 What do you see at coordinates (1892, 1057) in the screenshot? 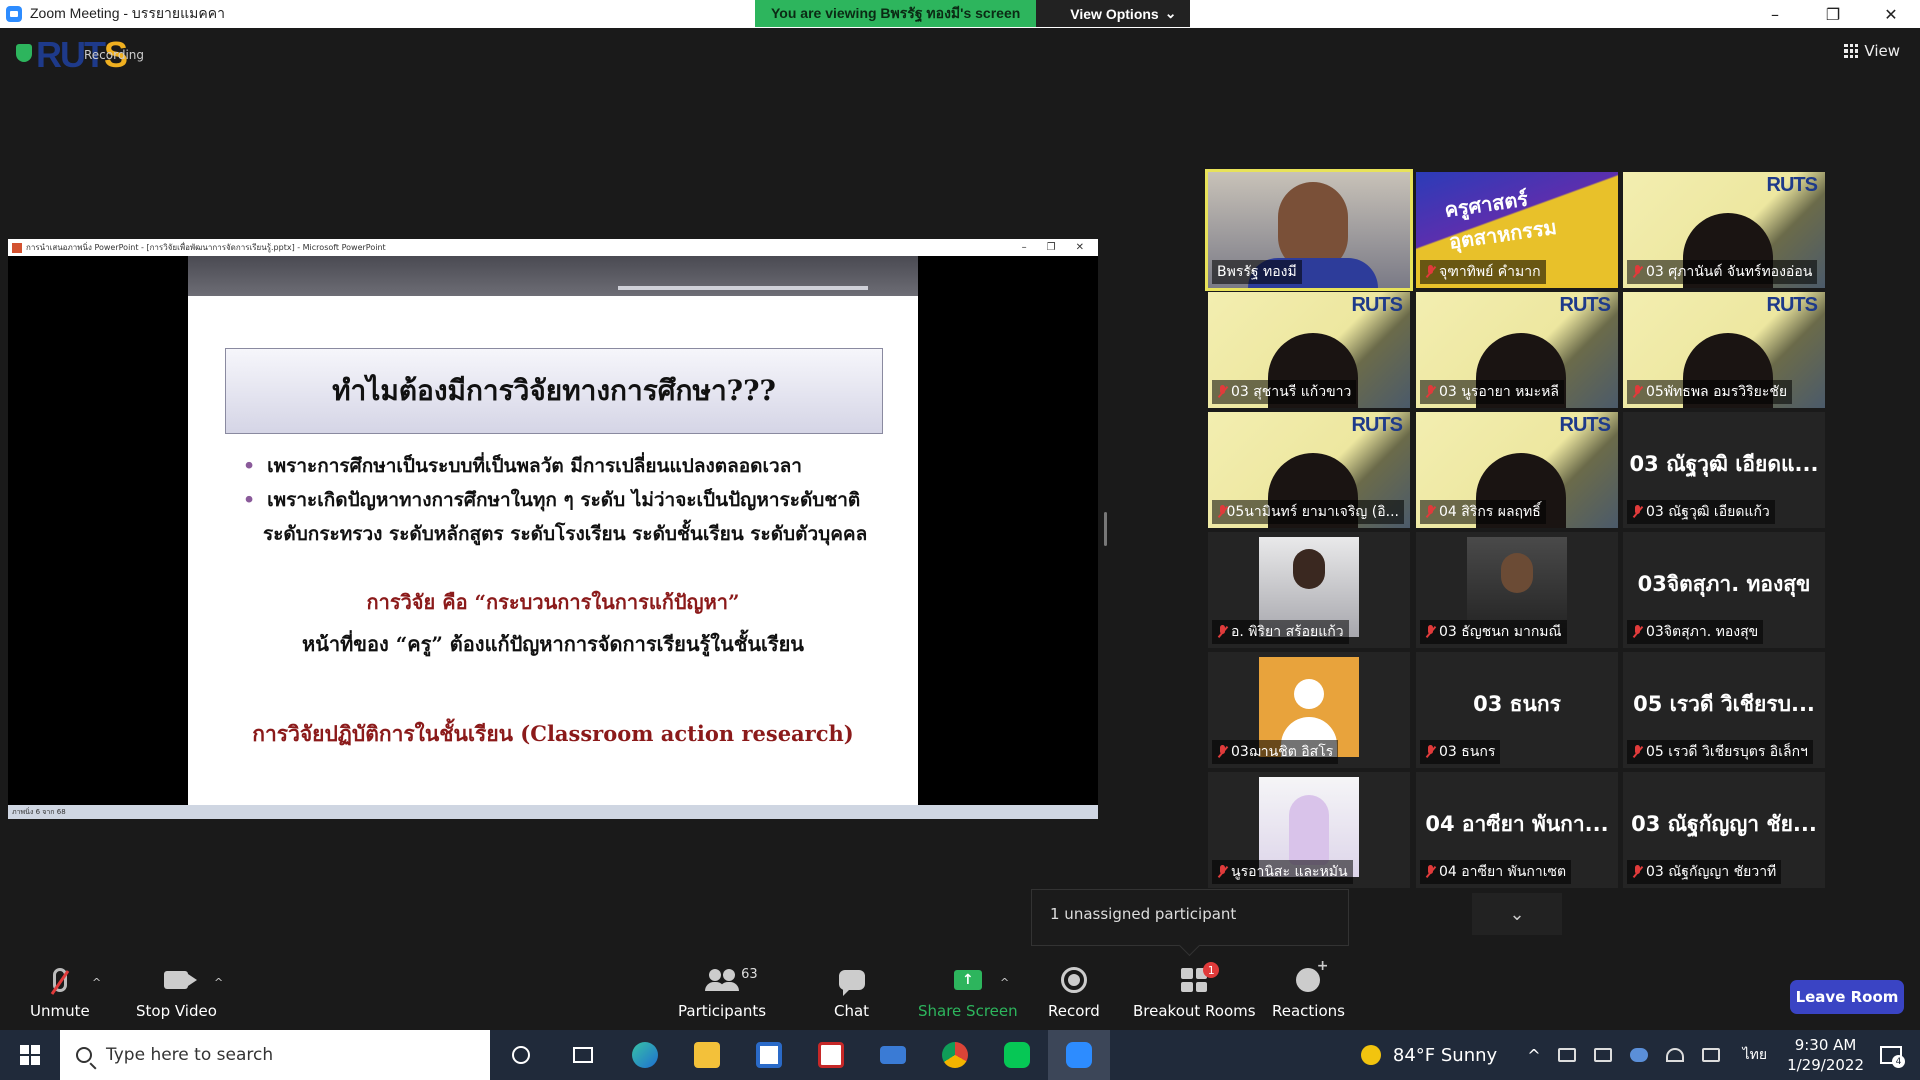
I see `notification-center-icon: 4` at bounding box center [1892, 1057].